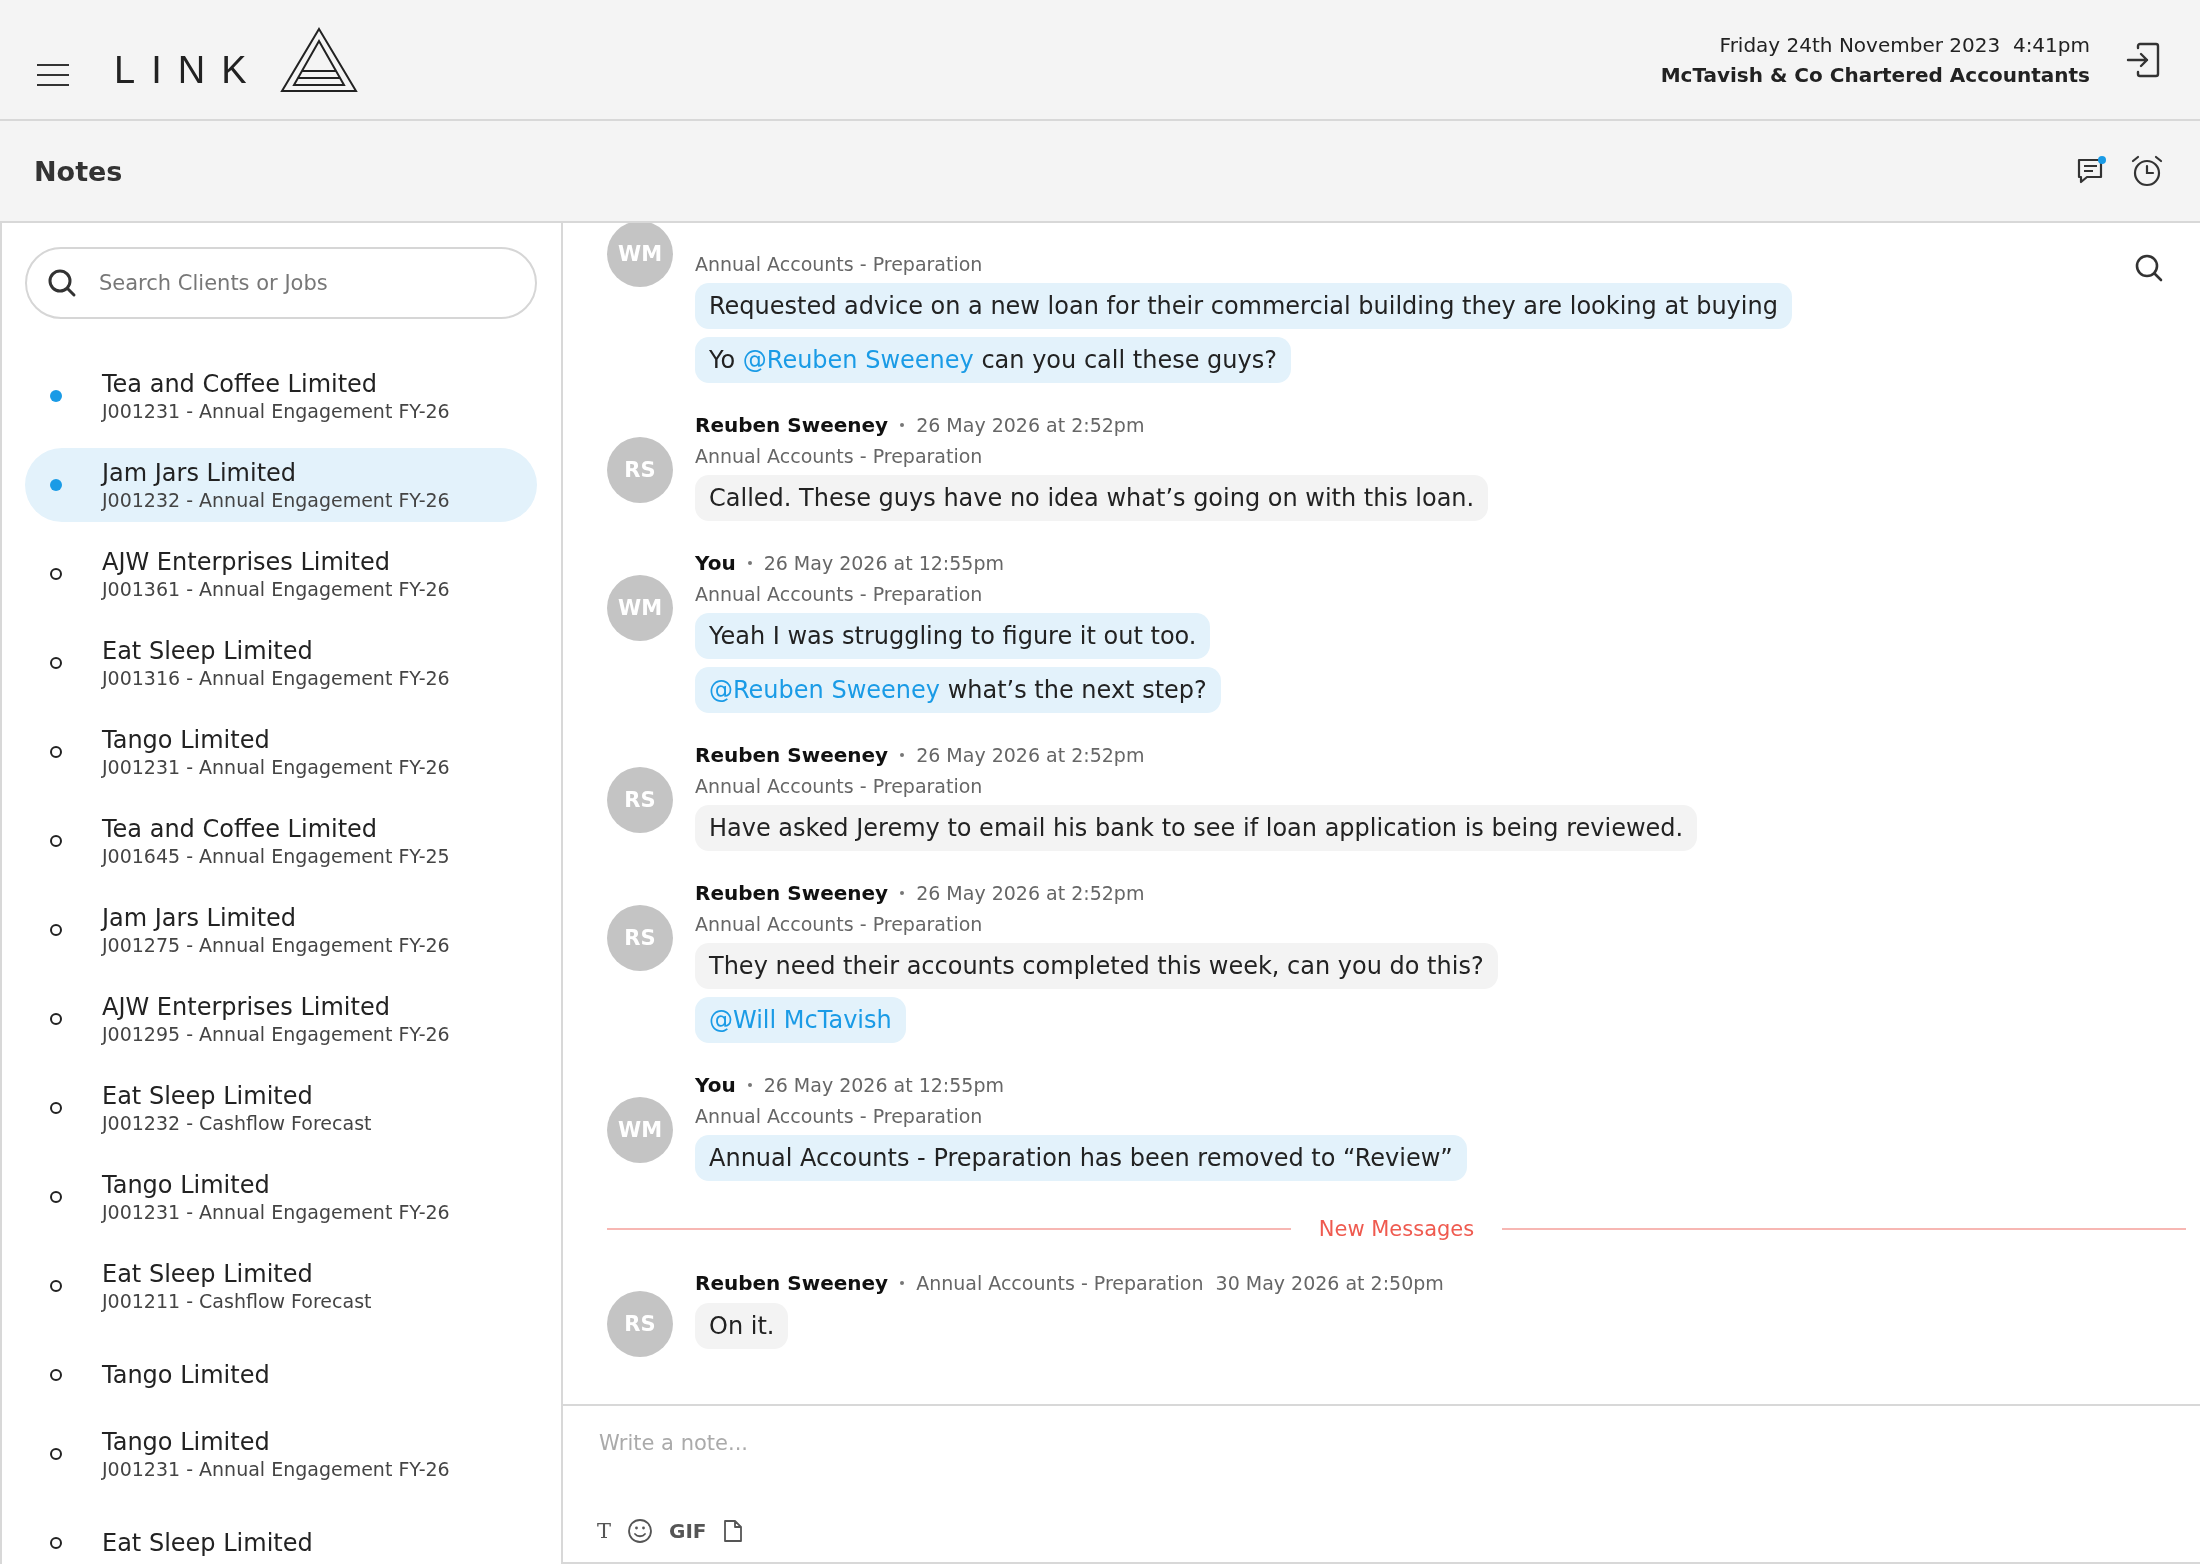 This screenshot has width=2200, height=1564. Describe the element at coordinates (319, 59) in the screenshot. I see `triangle-logo-icon` at that location.